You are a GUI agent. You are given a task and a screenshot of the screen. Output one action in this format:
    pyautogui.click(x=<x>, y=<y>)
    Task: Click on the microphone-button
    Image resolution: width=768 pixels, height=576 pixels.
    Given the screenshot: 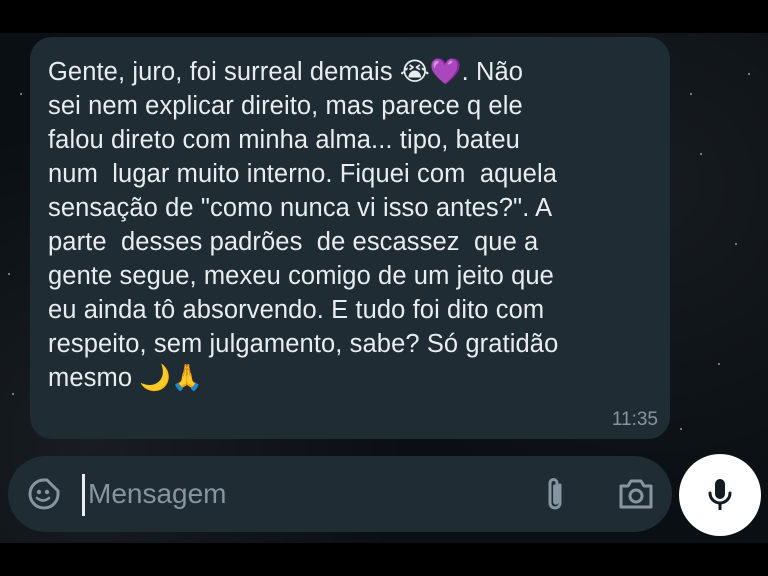 What is the action you would take?
    pyautogui.click(x=720, y=495)
    